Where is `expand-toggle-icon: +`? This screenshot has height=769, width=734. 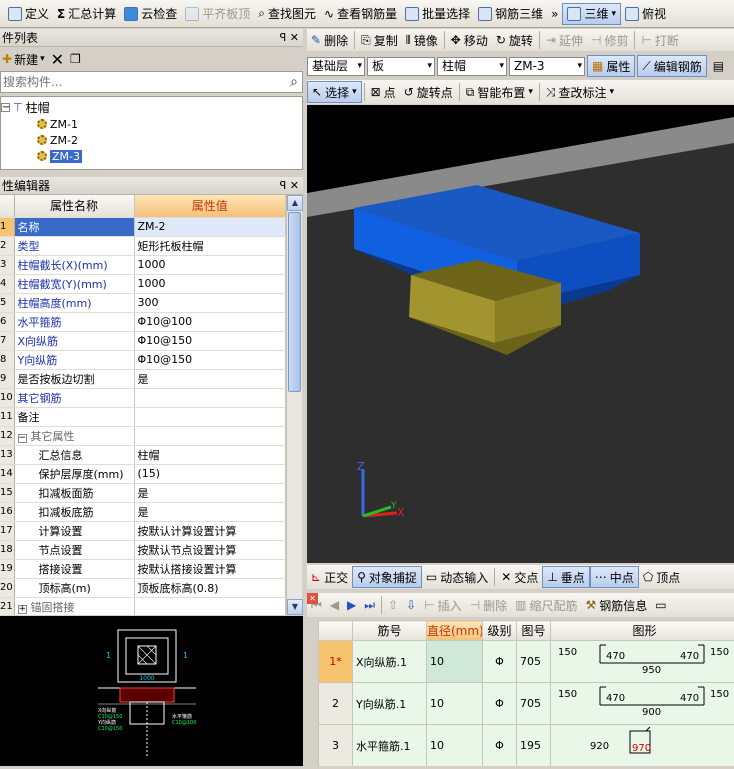 expand-toggle-icon: + is located at coordinates (22, 609).